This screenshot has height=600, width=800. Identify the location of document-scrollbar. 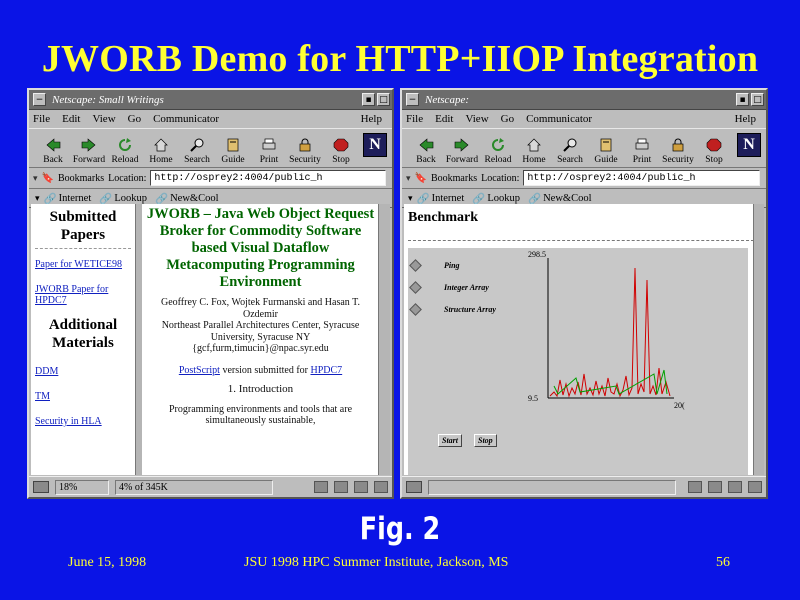
(384, 339).